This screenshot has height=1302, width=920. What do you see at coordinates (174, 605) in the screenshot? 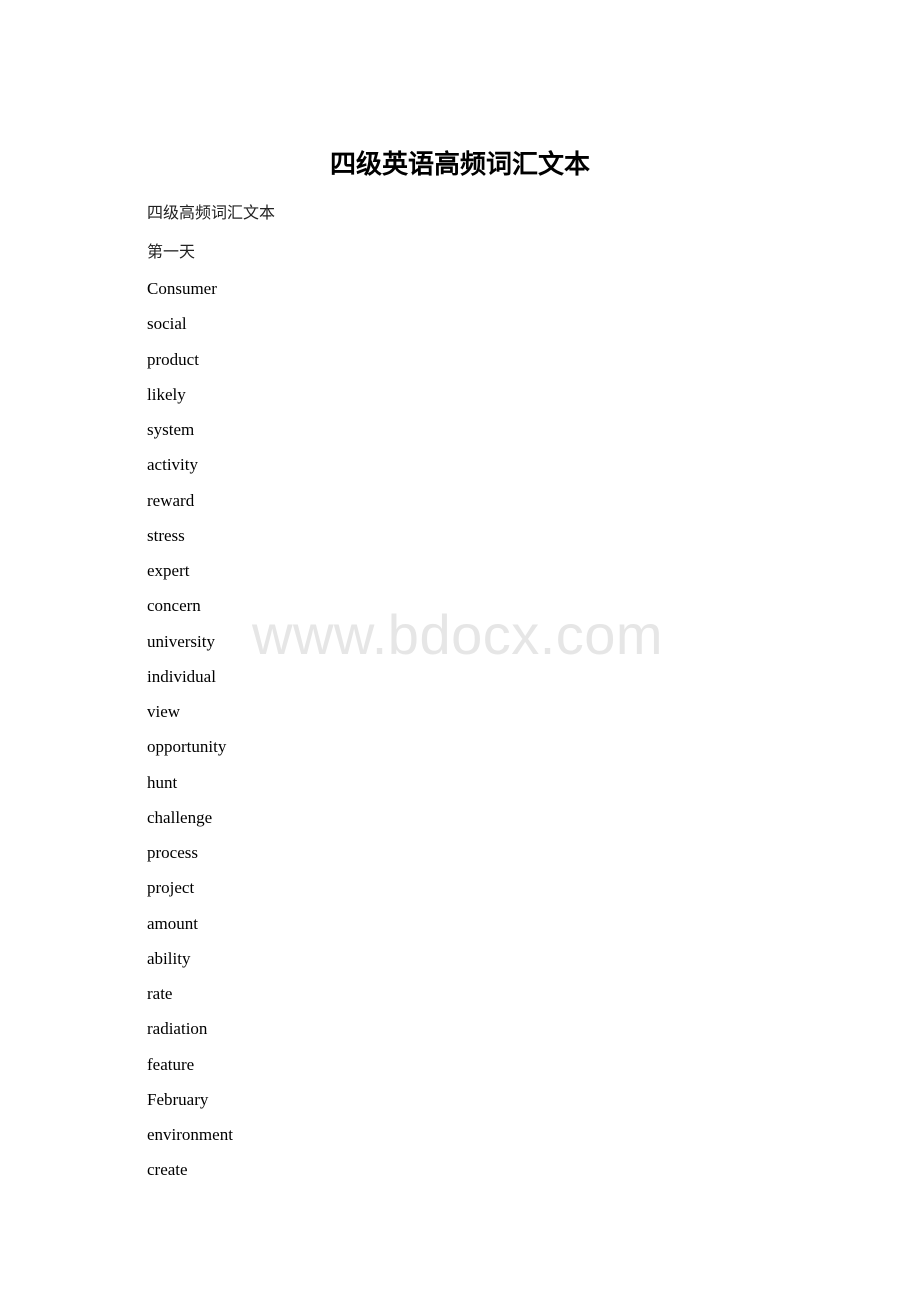
I see `word-item: concern` at bounding box center [174, 605].